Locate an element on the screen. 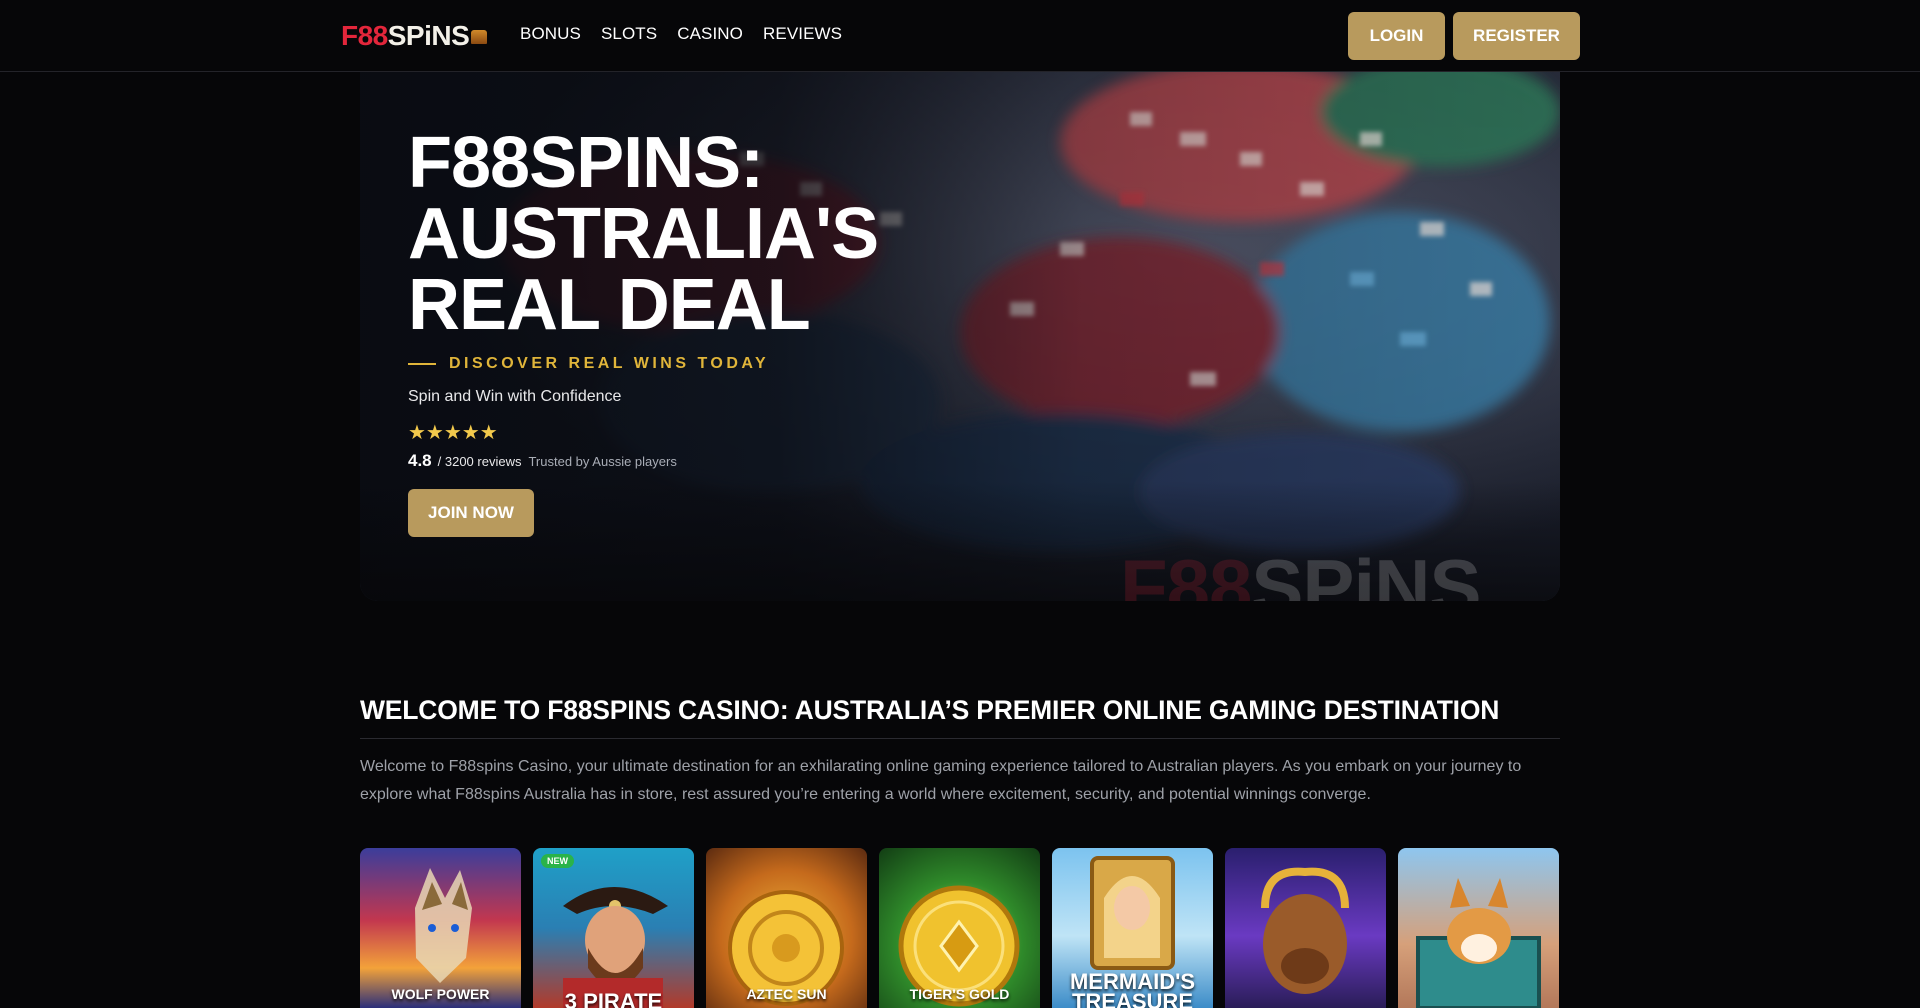  watermark-f88: F88 is located at coordinates (1186, 572).